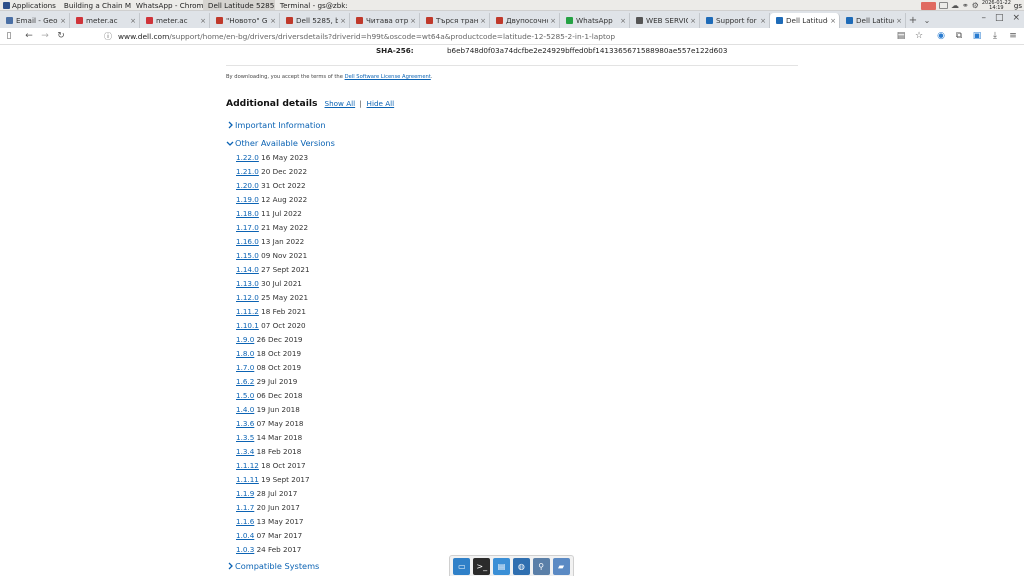 The image size is (1024, 576). Describe the element at coordinates (913, 20) in the screenshot. I see `new-tab-button: +` at that location.